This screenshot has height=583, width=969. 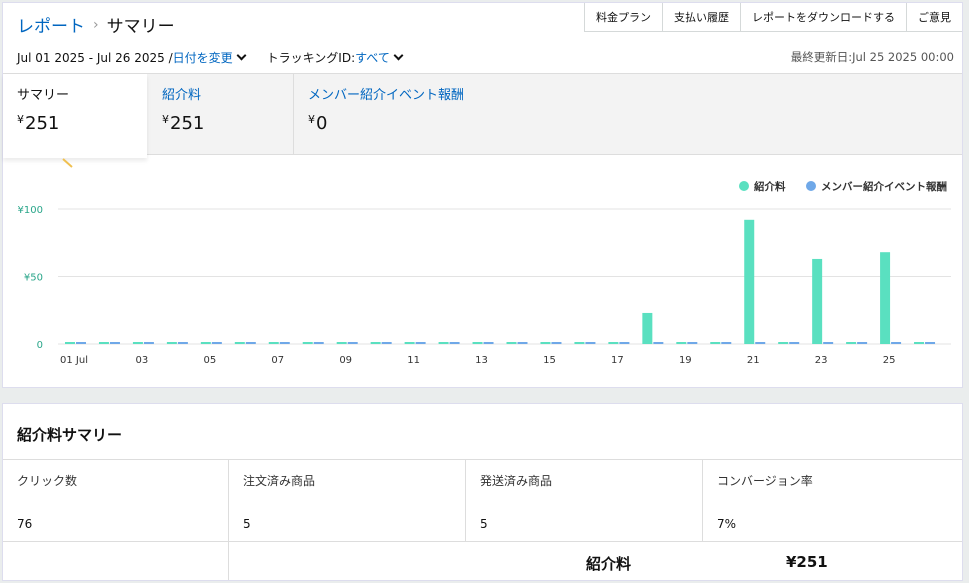 I want to click on tab-referral-fee-value: ¥251, so click(x=227, y=123).